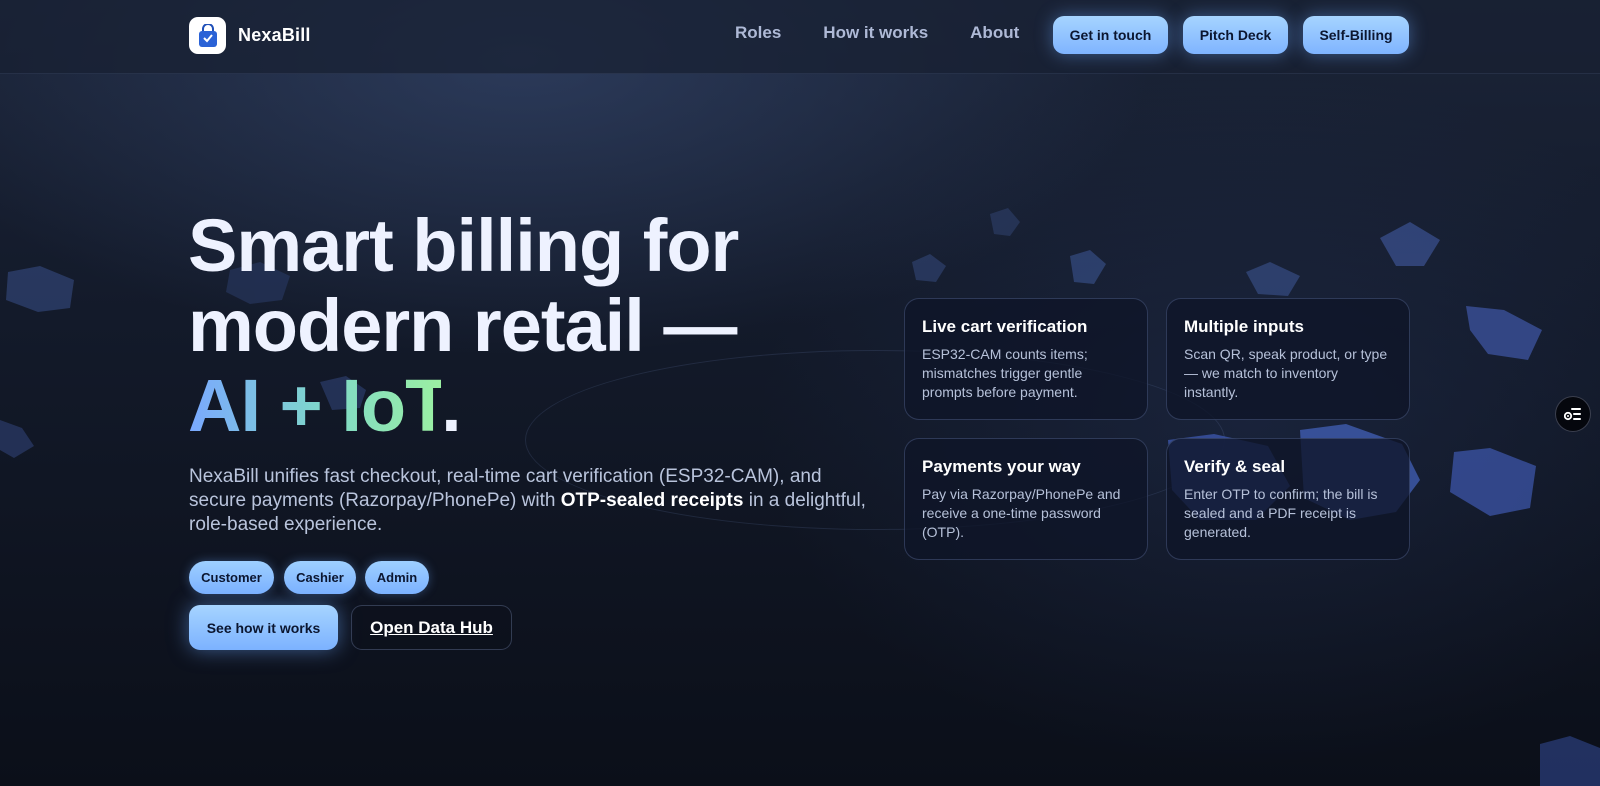 Image resolution: width=1600 pixels, height=786 pixels. What do you see at coordinates (1001, 466) in the screenshot?
I see `feature-card-title: Payments your way` at bounding box center [1001, 466].